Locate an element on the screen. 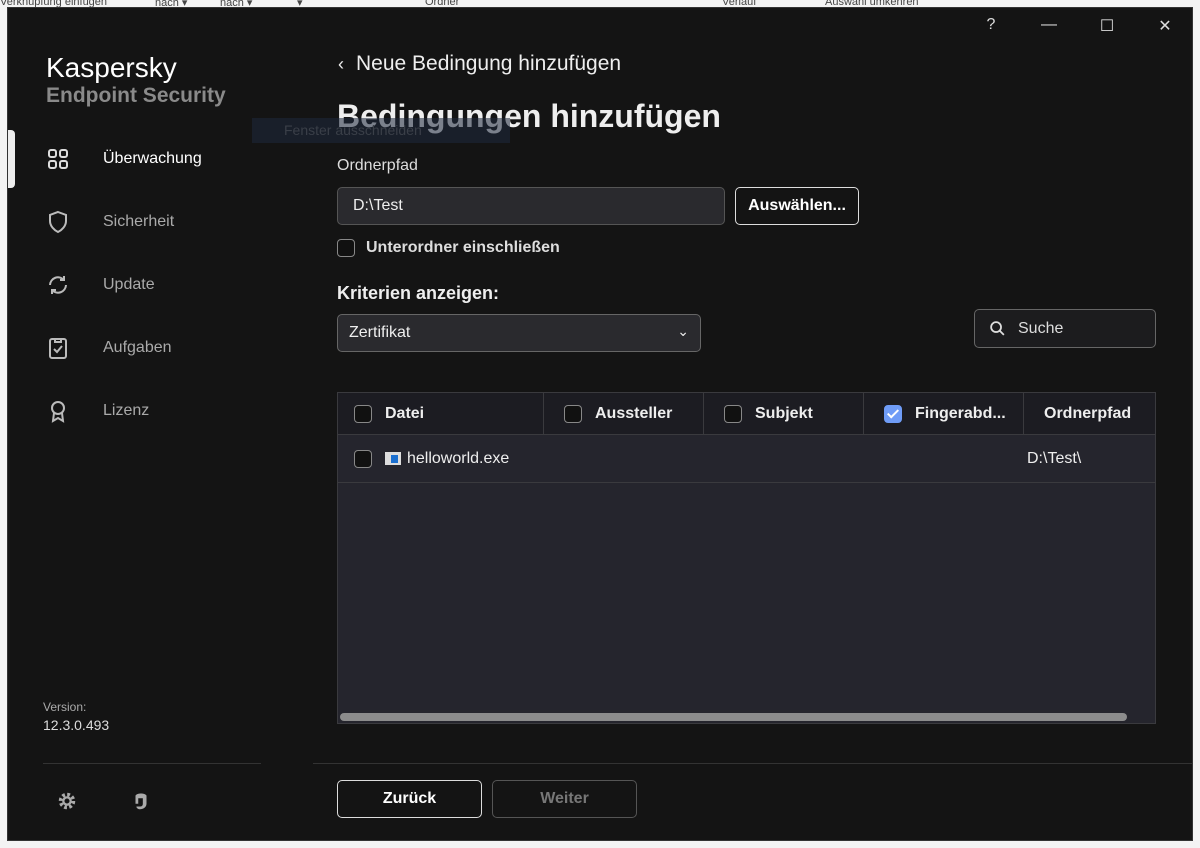  checkbox-checked is located at coordinates (893, 413).